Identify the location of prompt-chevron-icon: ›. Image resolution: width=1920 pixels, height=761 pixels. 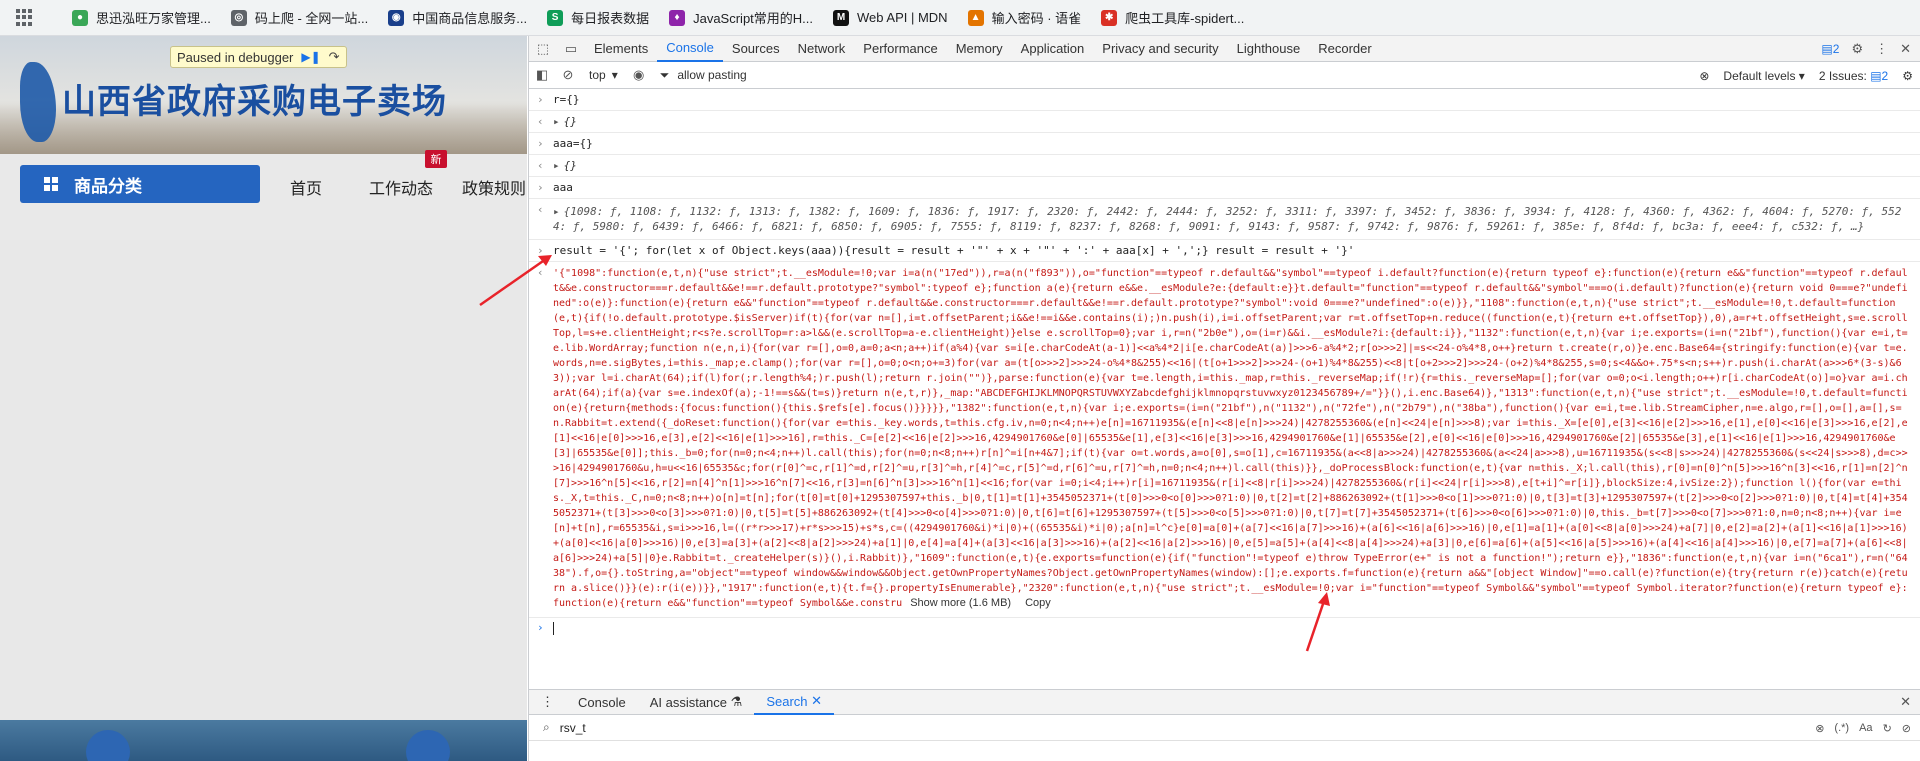
(540, 627).